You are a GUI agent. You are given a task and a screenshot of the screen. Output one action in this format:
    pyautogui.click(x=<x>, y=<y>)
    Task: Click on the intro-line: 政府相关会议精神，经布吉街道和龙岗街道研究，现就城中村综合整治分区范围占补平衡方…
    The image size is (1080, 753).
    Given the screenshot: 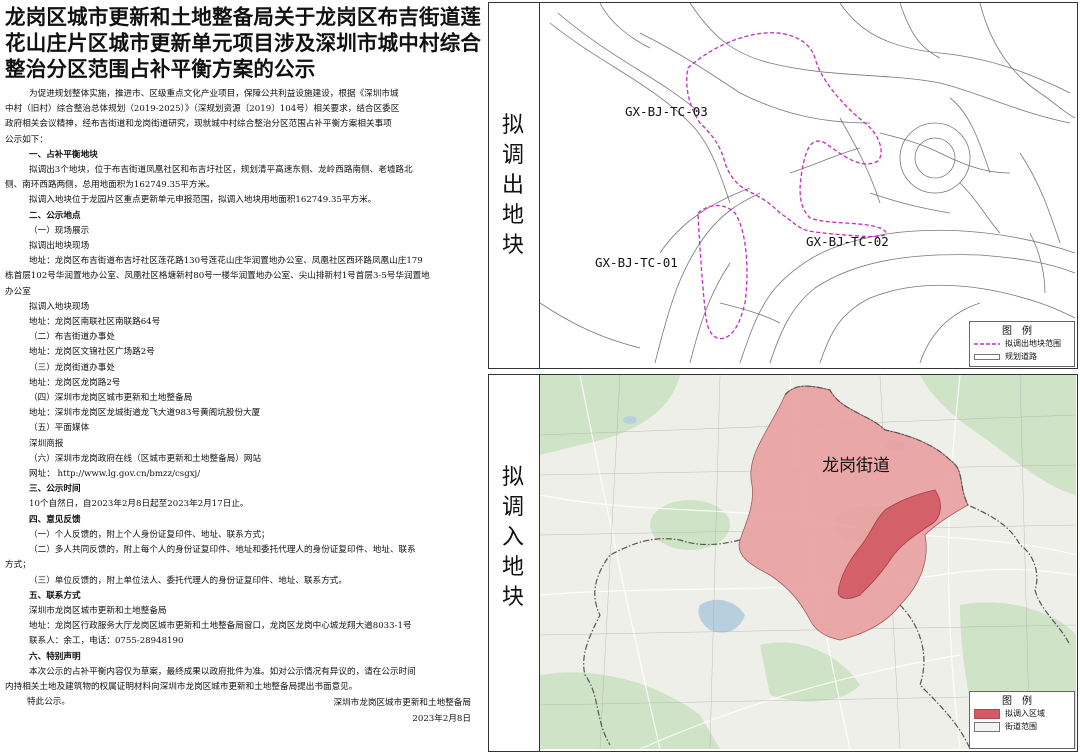 What is the action you would take?
    pyautogui.click(x=198, y=124)
    